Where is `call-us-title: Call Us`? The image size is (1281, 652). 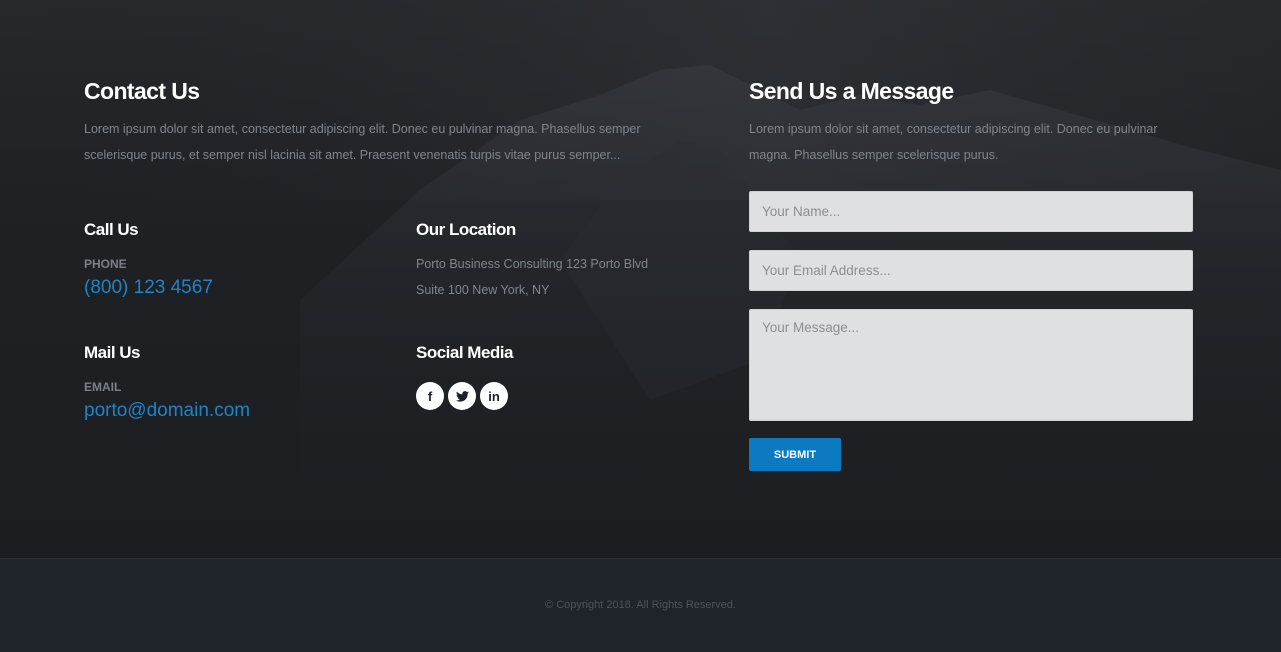 call-us-title: Call Us is located at coordinates (111, 229).